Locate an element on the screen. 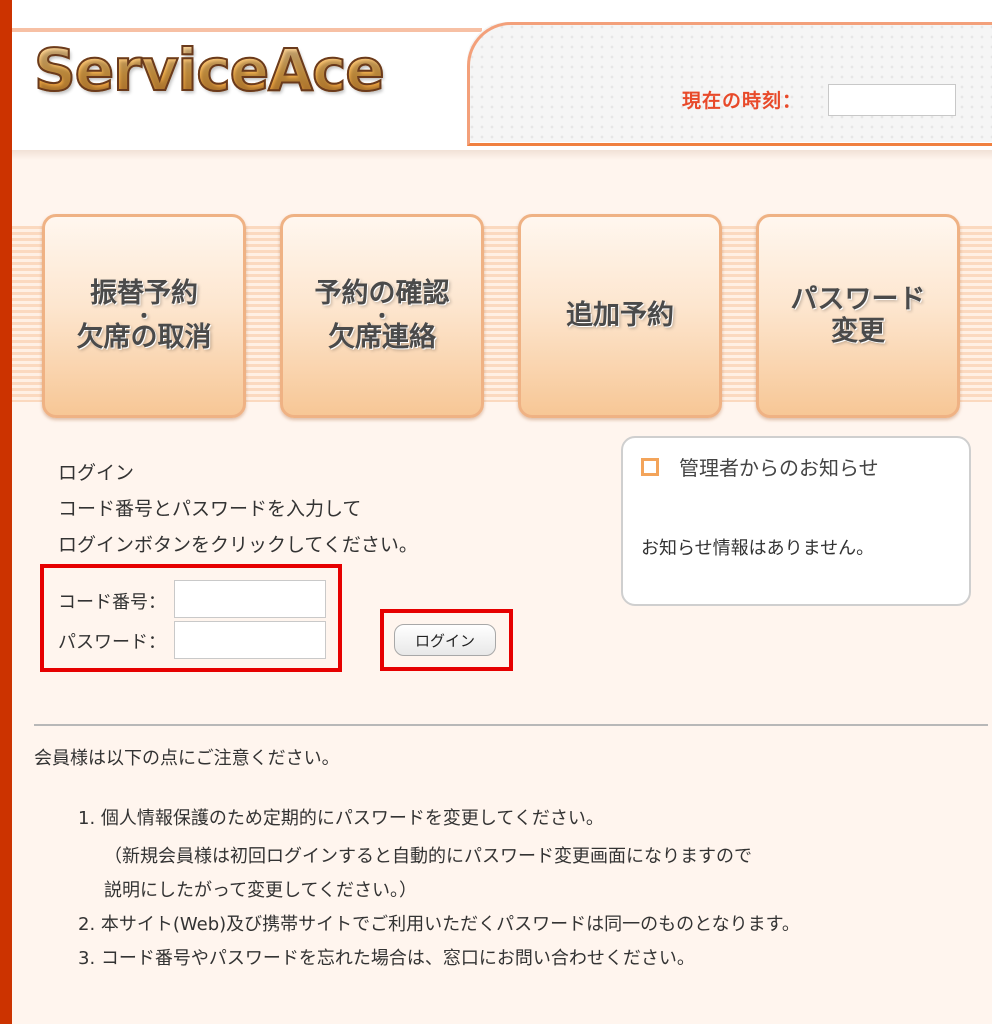 This screenshot has height=1024, width=1006. change-password-button: パスワード 変更 is located at coordinates (858, 316).